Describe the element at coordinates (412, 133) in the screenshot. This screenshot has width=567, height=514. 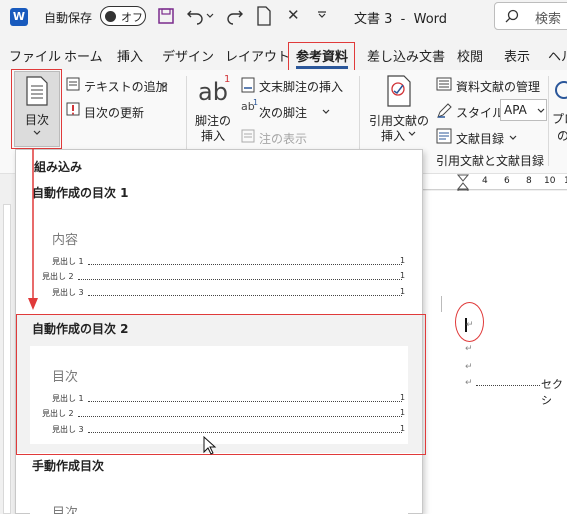
I see `citation-dropdown-icon` at that location.